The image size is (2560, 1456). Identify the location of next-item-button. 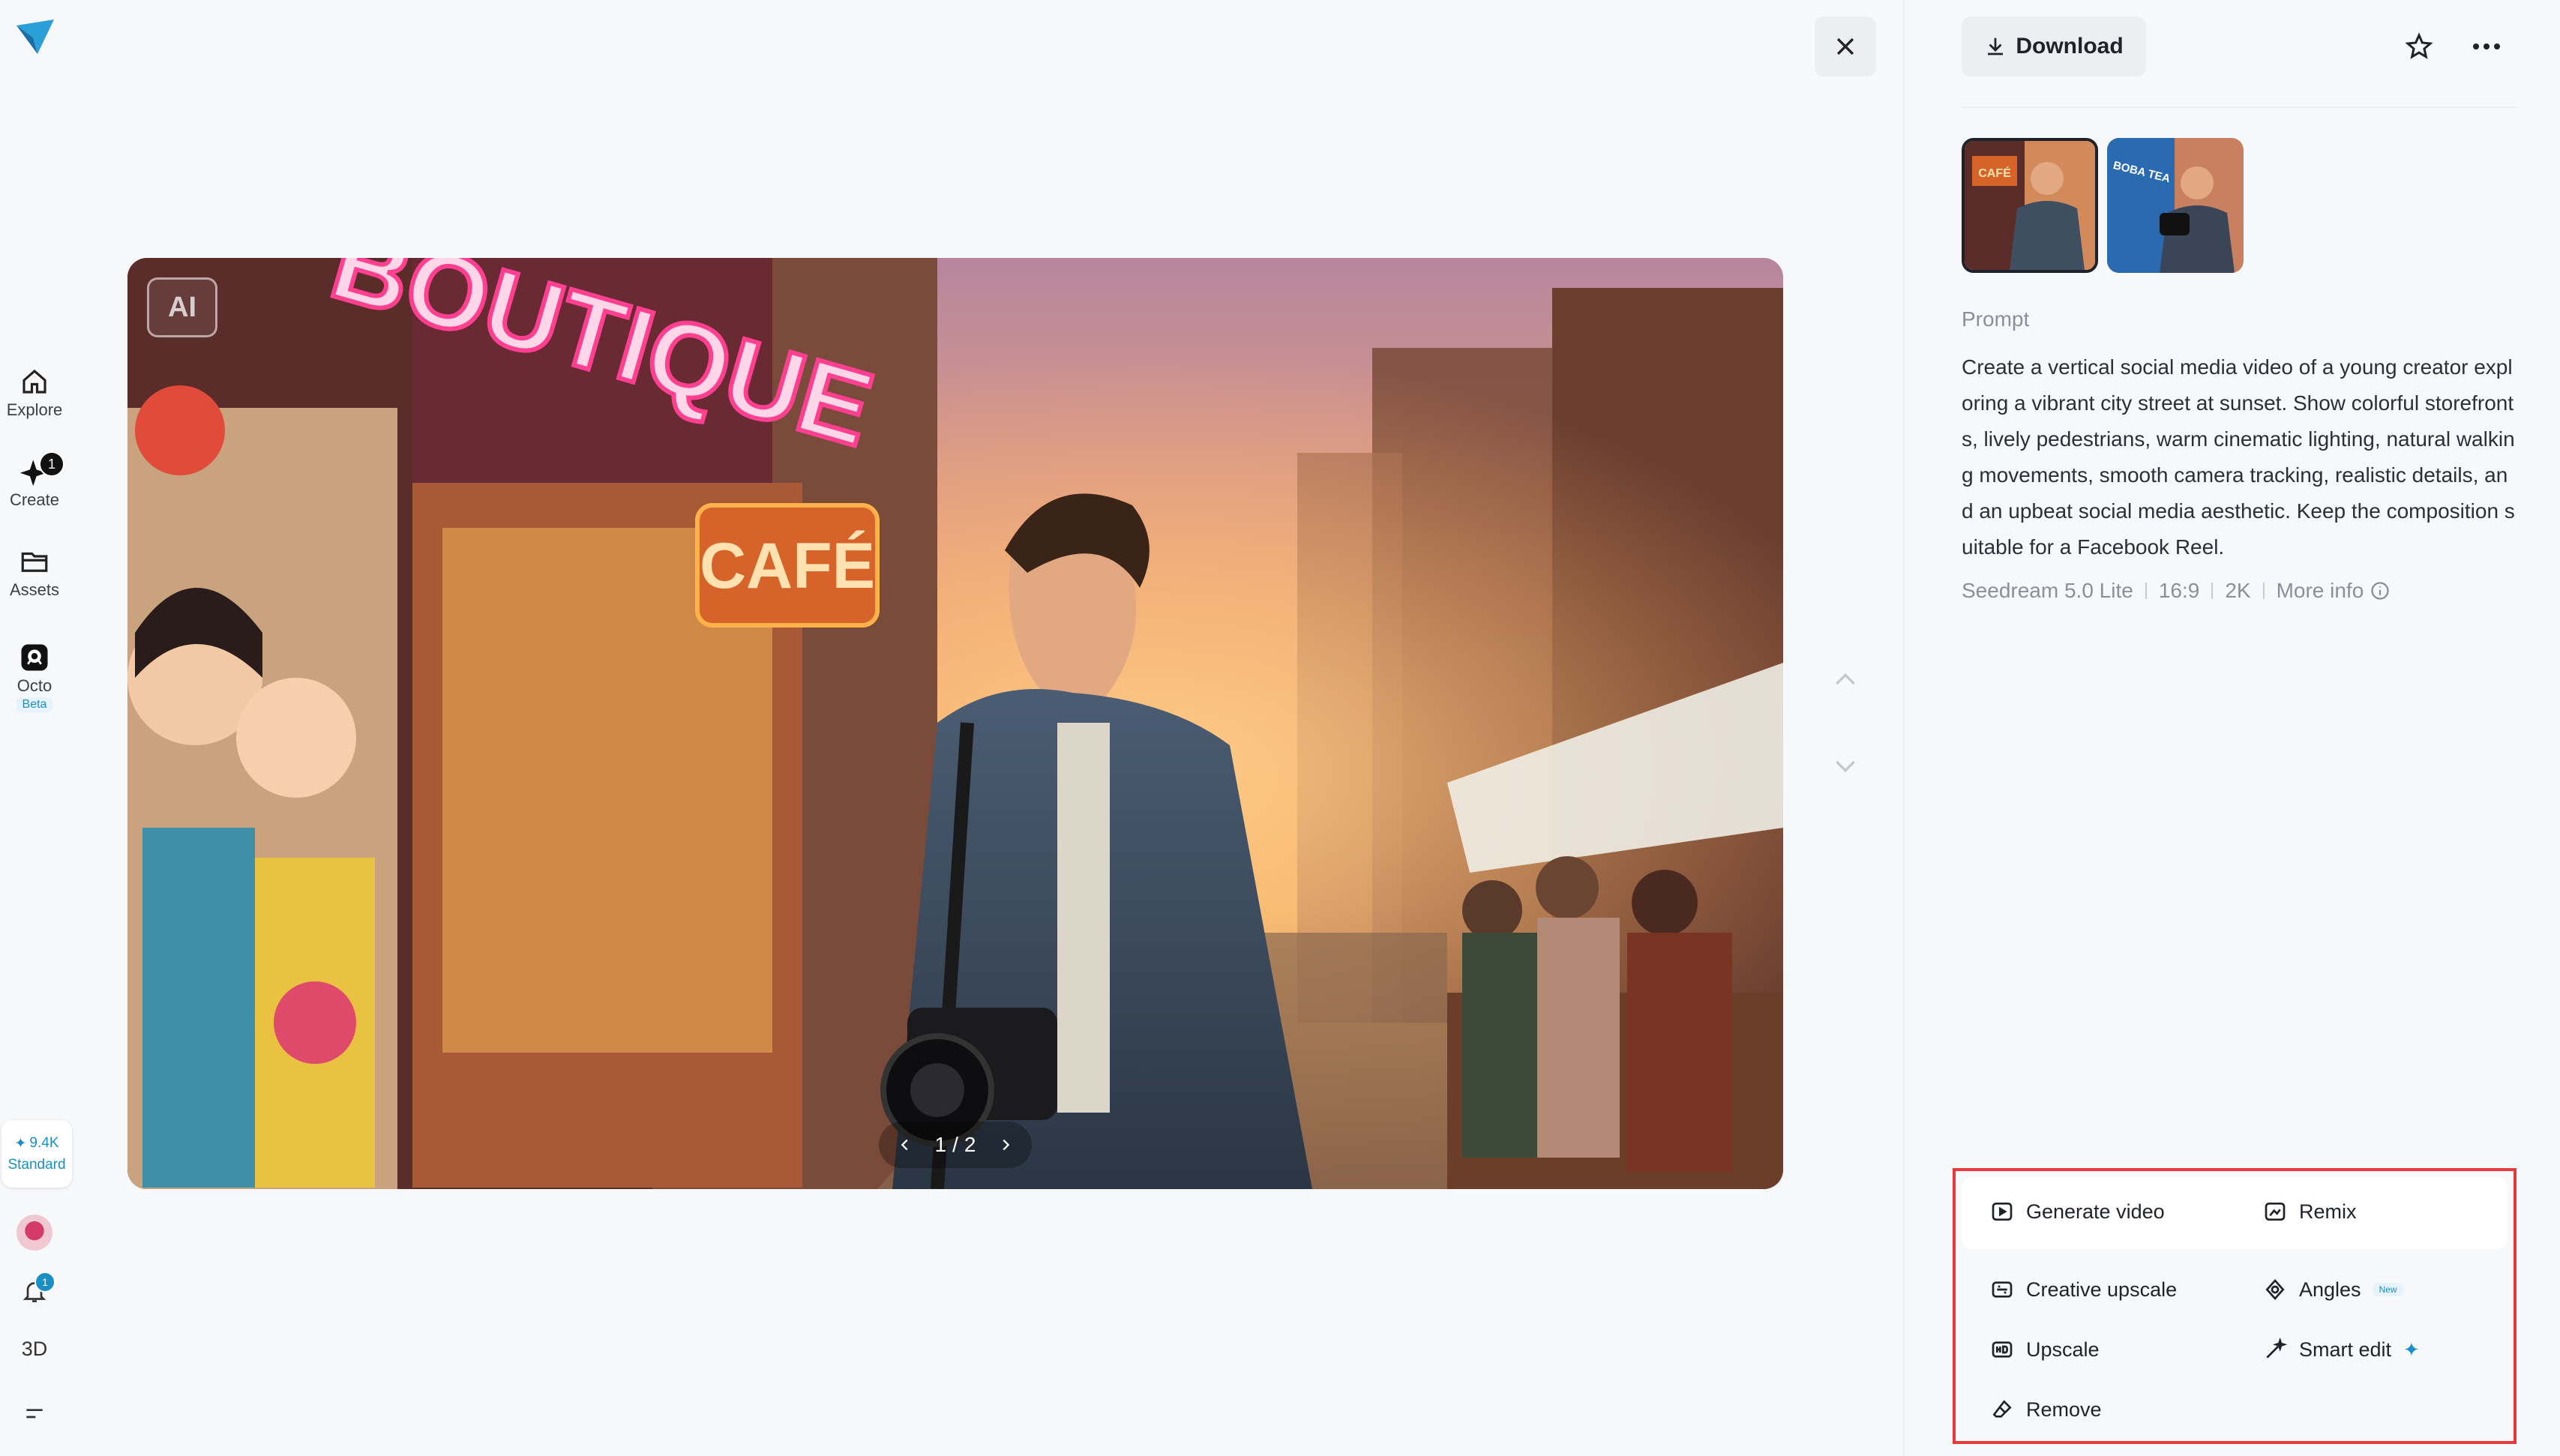
(1845, 765).